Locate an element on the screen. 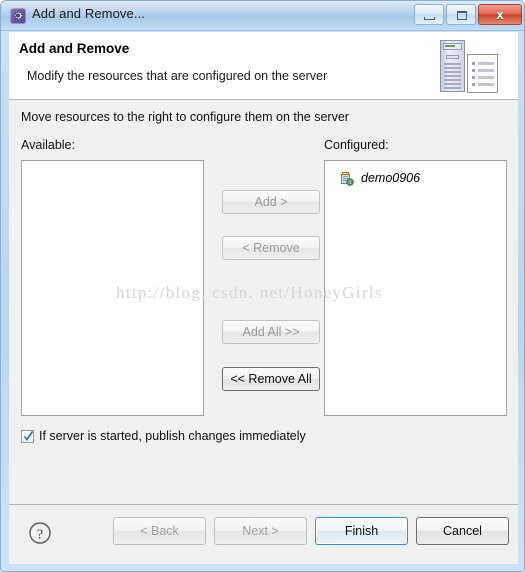 This screenshot has height=572, width=525. close-button: x is located at coordinates (500, 14).